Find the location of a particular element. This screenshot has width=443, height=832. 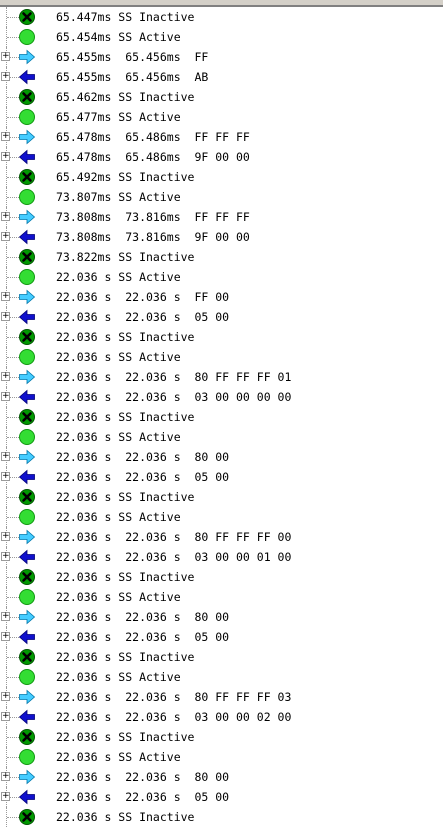

tree-row: +22.036 s 22.036 s 80 FF FF FF 03 is located at coordinates (221, 697).